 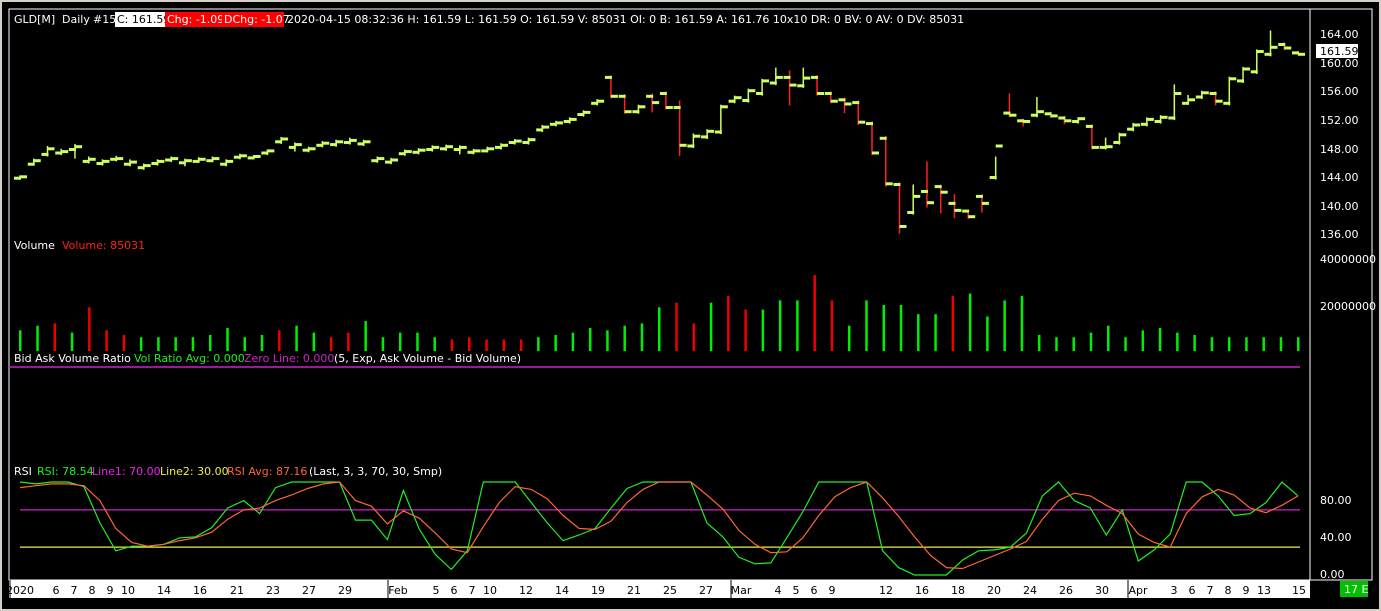 I want to click on date-label: 10, so click(x=128, y=590).